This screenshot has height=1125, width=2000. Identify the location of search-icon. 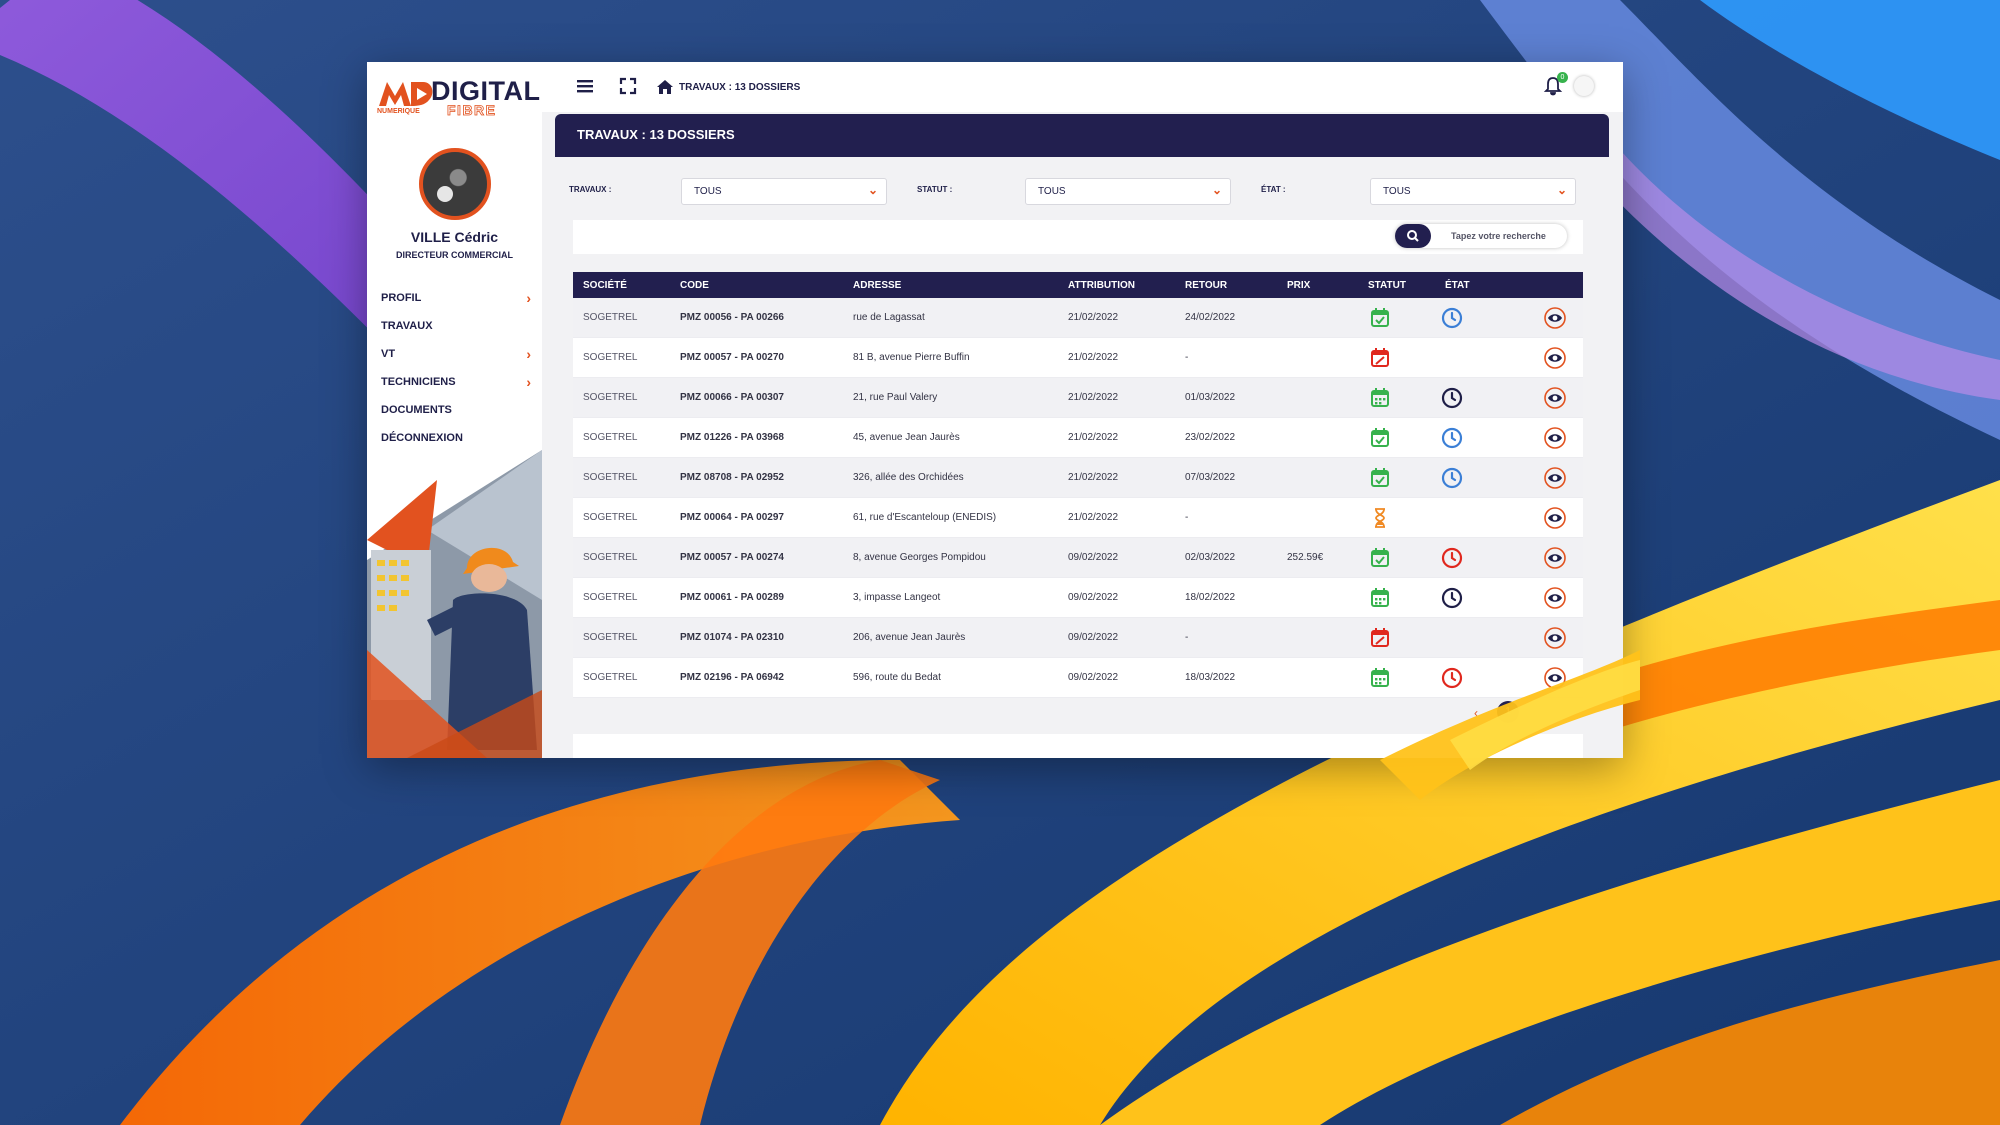
(1413, 236).